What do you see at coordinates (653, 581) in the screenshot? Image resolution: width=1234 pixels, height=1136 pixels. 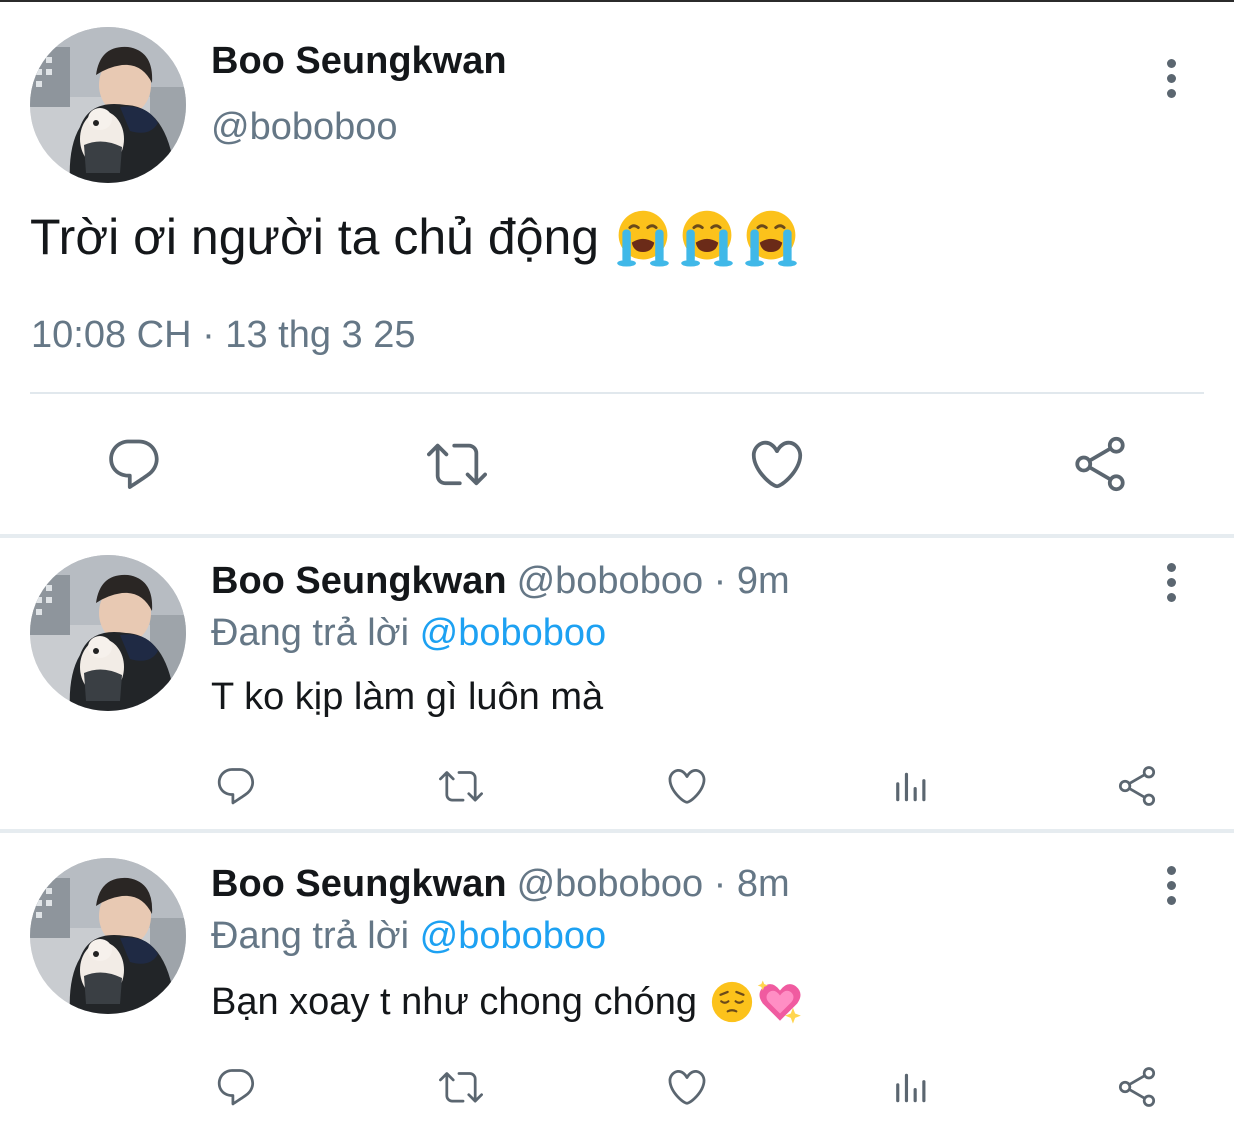 I see `reply-meta: @boboboo · 9m` at bounding box center [653, 581].